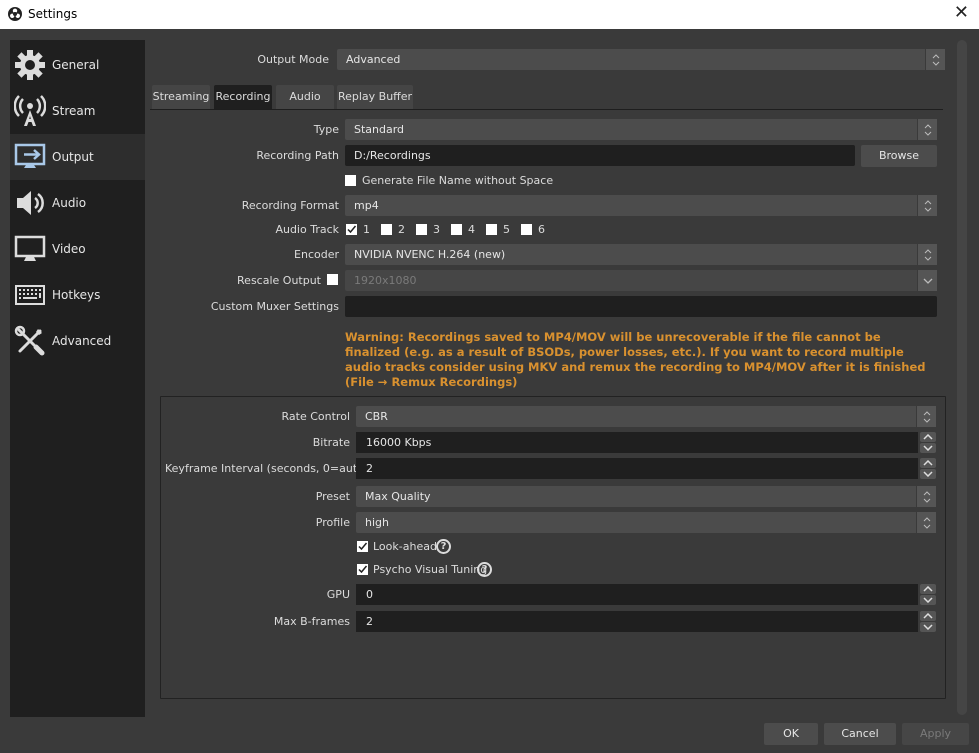 Image resolution: width=979 pixels, height=753 pixels. I want to click on rate-control-value: CBR, so click(376, 416).